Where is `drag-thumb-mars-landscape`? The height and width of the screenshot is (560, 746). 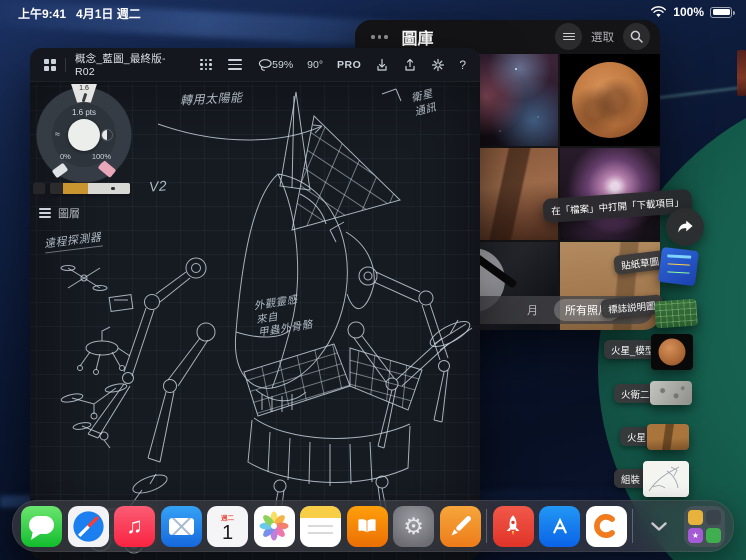 drag-thumb-mars-landscape is located at coordinates (668, 437).